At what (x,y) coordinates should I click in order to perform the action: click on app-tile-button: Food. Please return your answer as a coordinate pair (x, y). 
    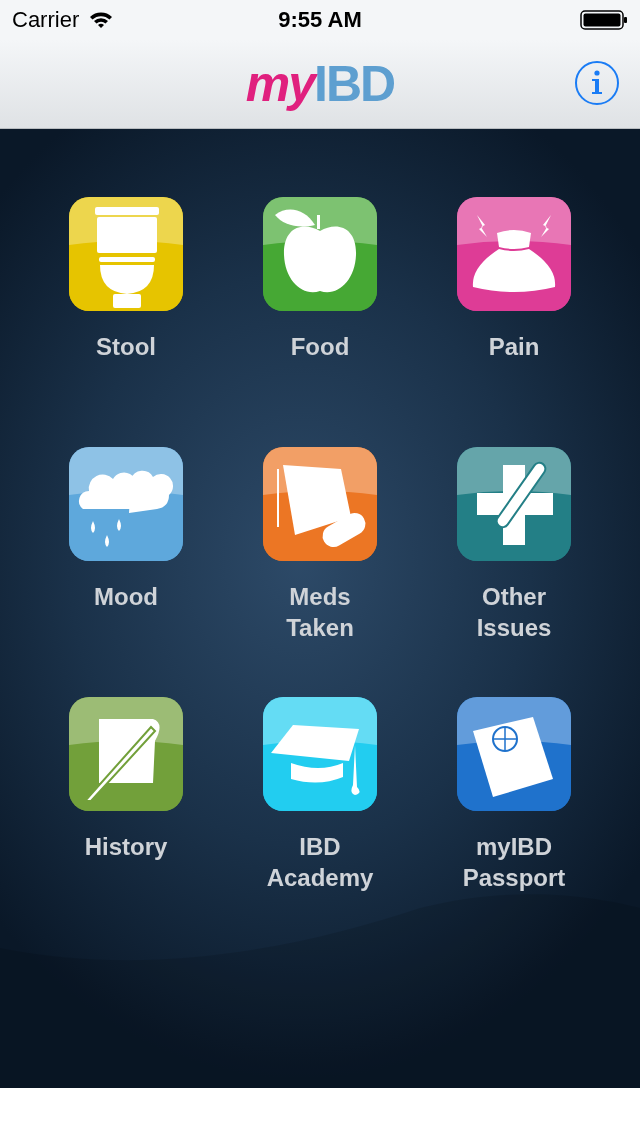
    Looking at the image, I should click on (320, 322).